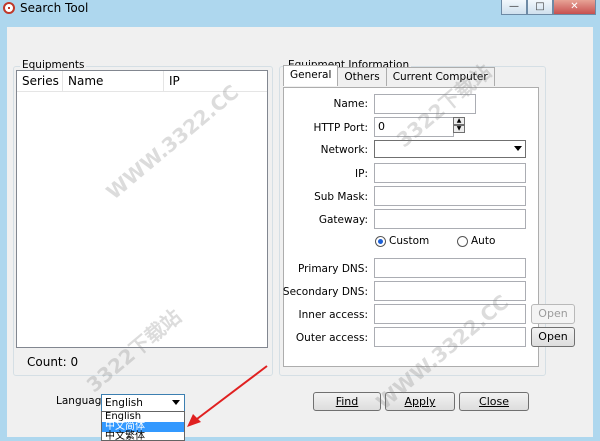 The height and width of the screenshot is (441, 600). I want to click on language-select: English, so click(143, 403).